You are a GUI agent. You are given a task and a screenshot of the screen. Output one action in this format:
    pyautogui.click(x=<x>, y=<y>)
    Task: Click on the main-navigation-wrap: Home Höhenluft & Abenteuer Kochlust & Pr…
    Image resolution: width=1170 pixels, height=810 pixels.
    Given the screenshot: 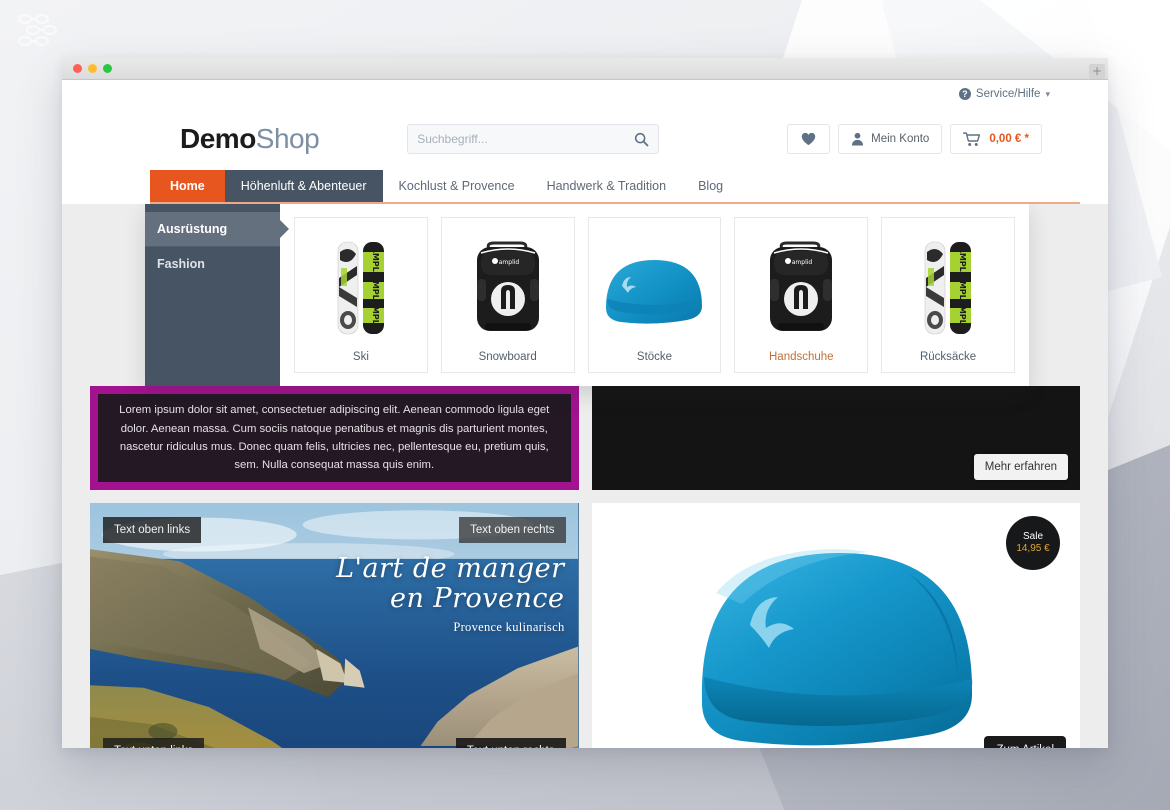 What is the action you would take?
    pyautogui.click(x=585, y=187)
    